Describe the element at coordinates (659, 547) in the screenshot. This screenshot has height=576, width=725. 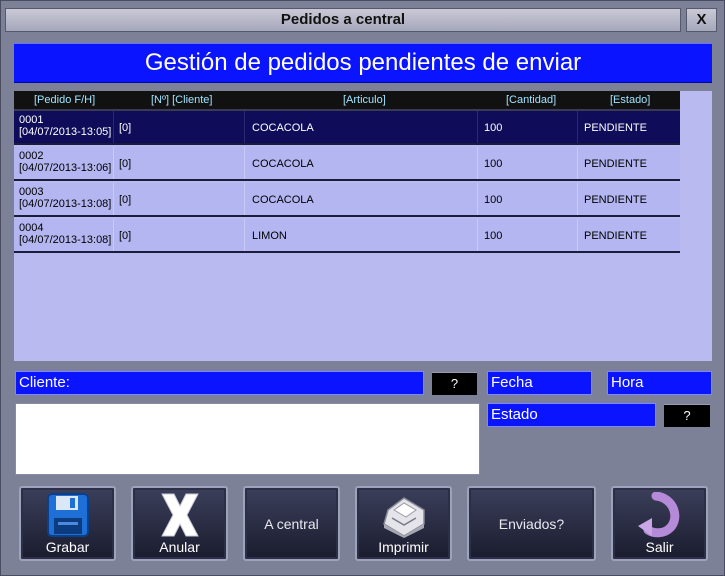
I see `salir-label: Salir` at that location.